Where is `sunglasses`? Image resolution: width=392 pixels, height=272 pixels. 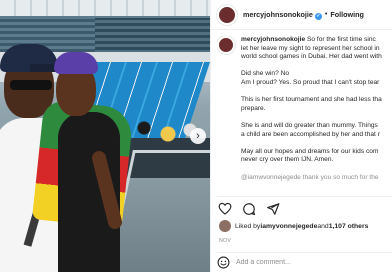
sunglasses is located at coordinates (31, 85).